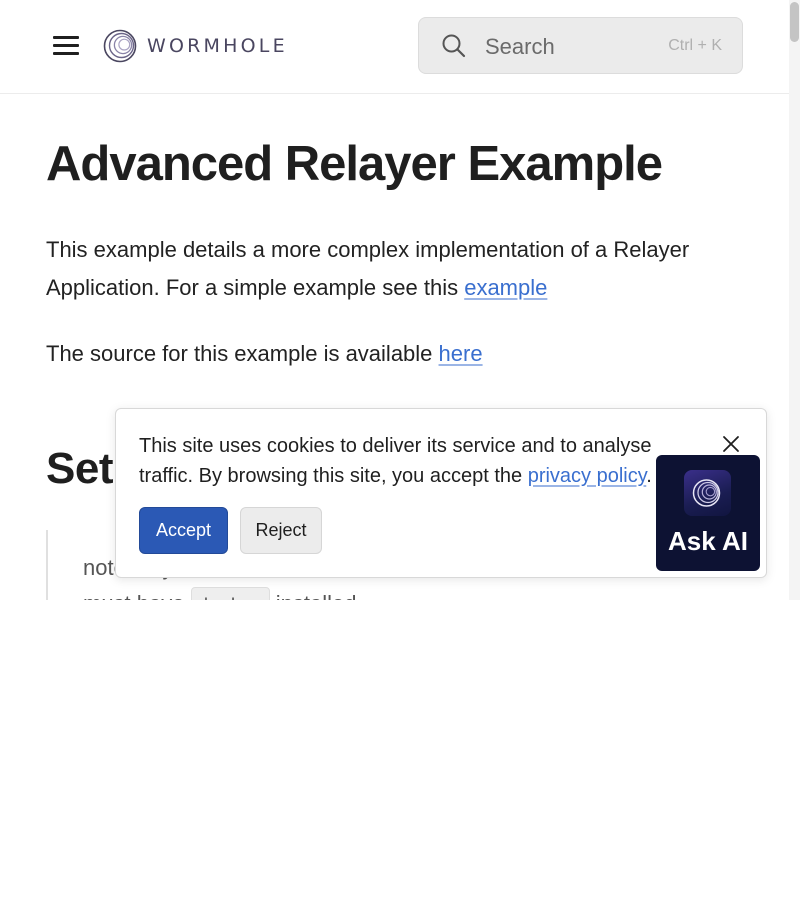 Image resolution: width=800 pixels, height=900 pixels. Describe the element at coordinates (454, 46) in the screenshot. I see `search-icon` at that location.